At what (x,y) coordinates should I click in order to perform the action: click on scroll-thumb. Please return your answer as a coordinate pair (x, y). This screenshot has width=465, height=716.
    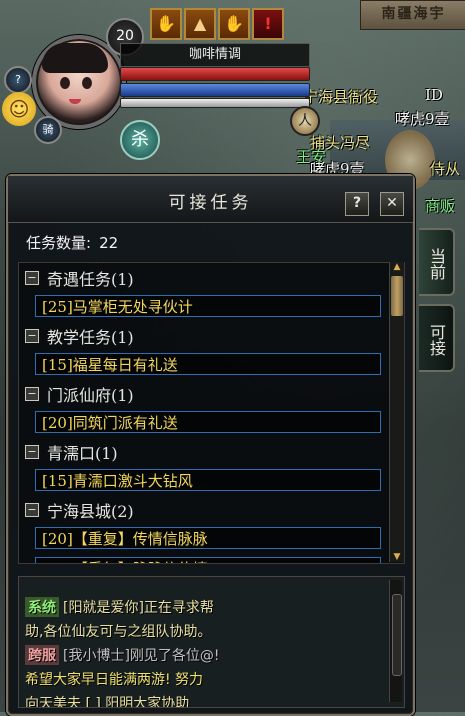
    Looking at the image, I should click on (397, 296).